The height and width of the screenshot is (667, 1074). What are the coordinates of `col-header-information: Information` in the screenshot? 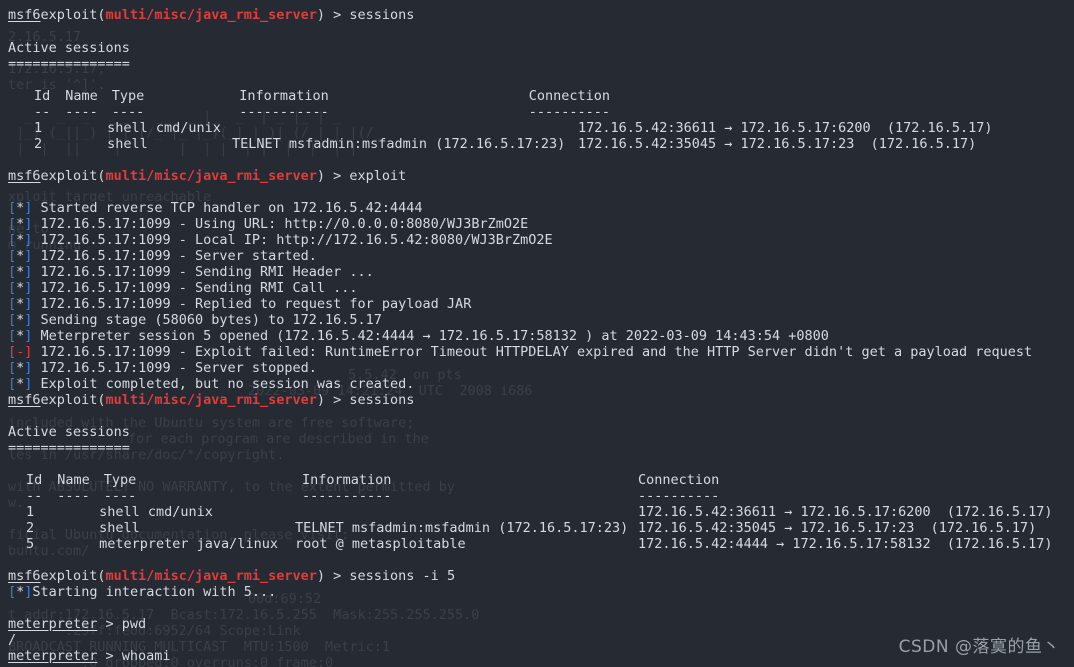 It's located at (347, 480).